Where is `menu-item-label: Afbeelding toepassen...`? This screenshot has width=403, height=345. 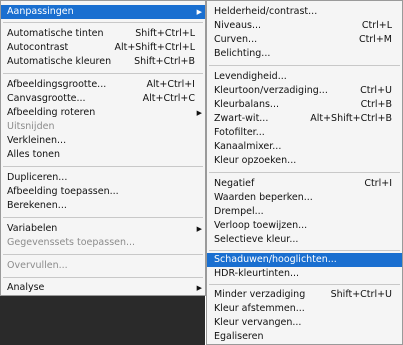 menu-item-label: Afbeelding toepassen... is located at coordinates (63, 191).